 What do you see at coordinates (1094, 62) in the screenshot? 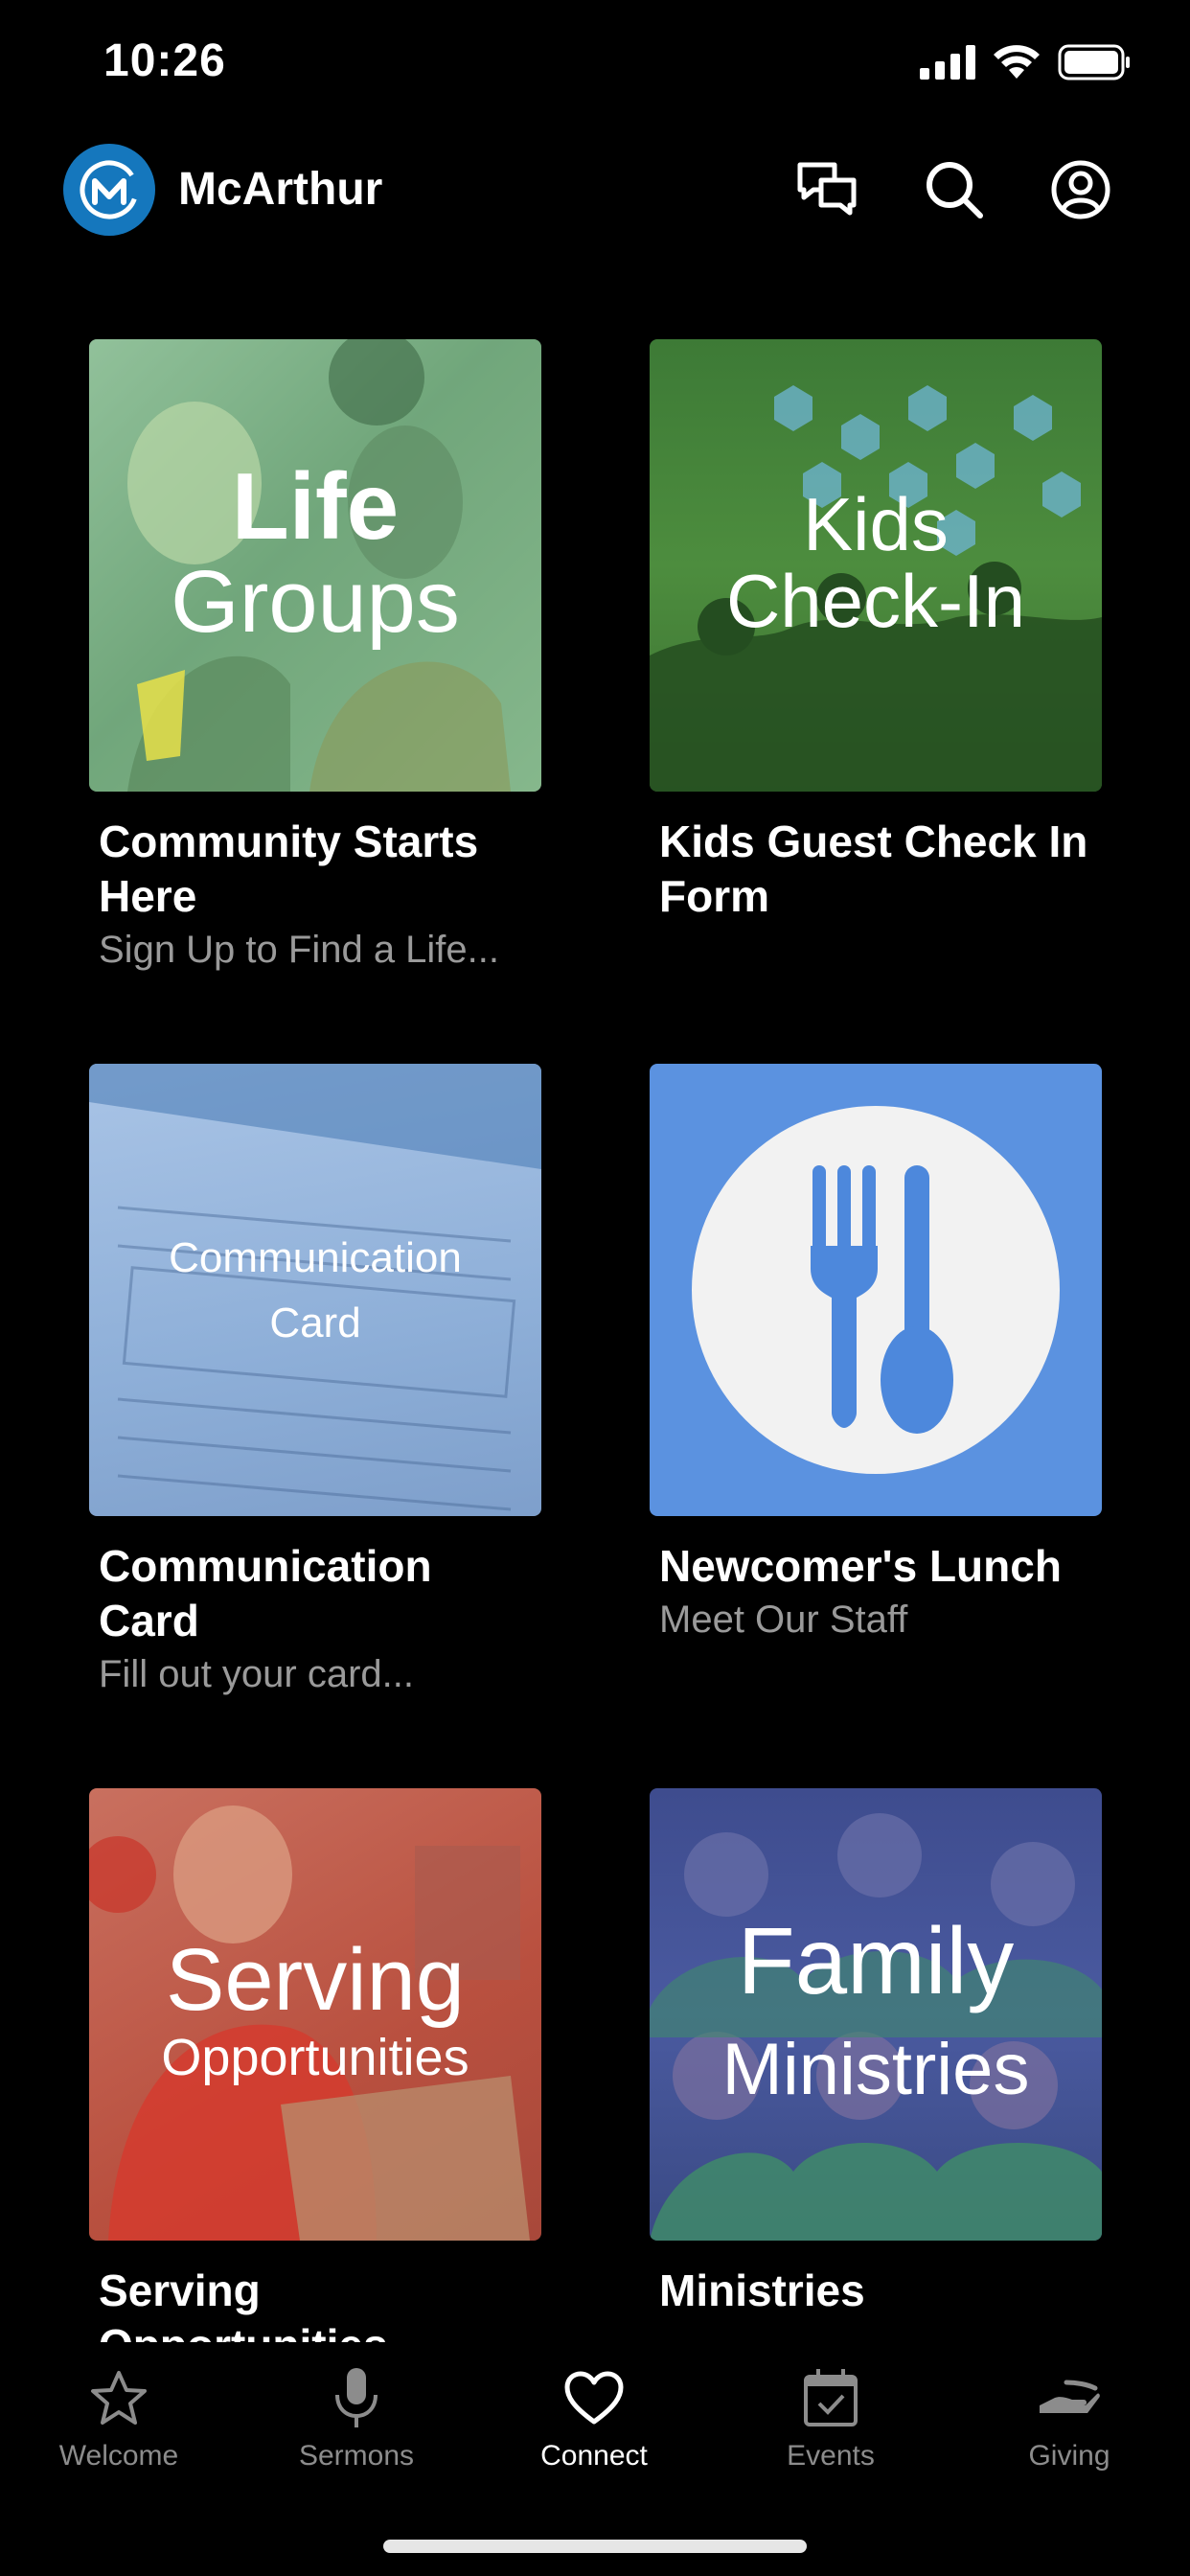
I see `battery-icon` at bounding box center [1094, 62].